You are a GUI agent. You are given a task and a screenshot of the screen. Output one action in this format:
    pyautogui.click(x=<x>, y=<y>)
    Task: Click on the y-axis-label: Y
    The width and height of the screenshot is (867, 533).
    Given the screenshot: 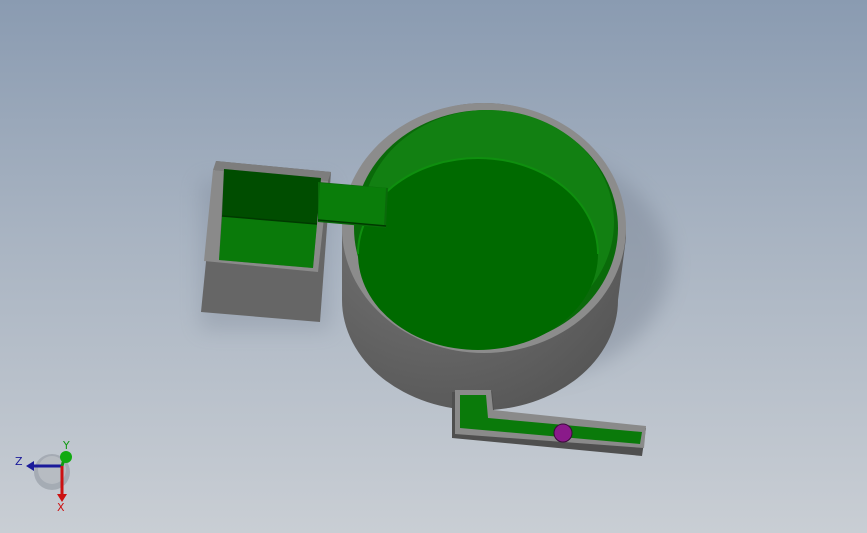 What is the action you would take?
    pyautogui.click(x=66, y=445)
    